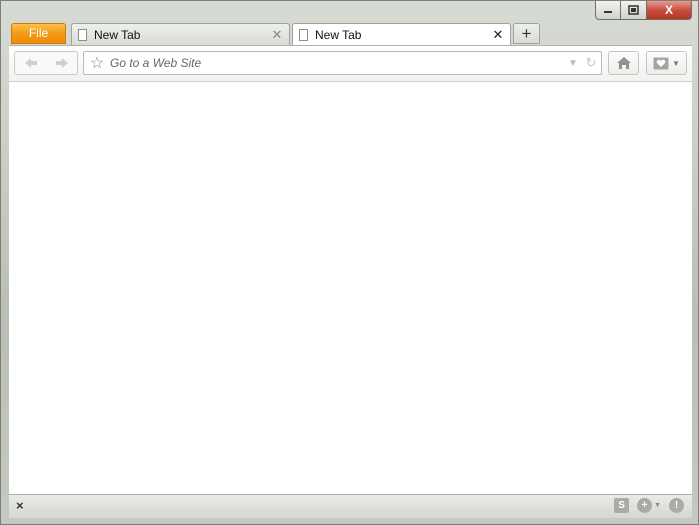 This screenshot has height=525, width=699. I want to click on bookmark-star-icon: ☆, so click(97, 63).